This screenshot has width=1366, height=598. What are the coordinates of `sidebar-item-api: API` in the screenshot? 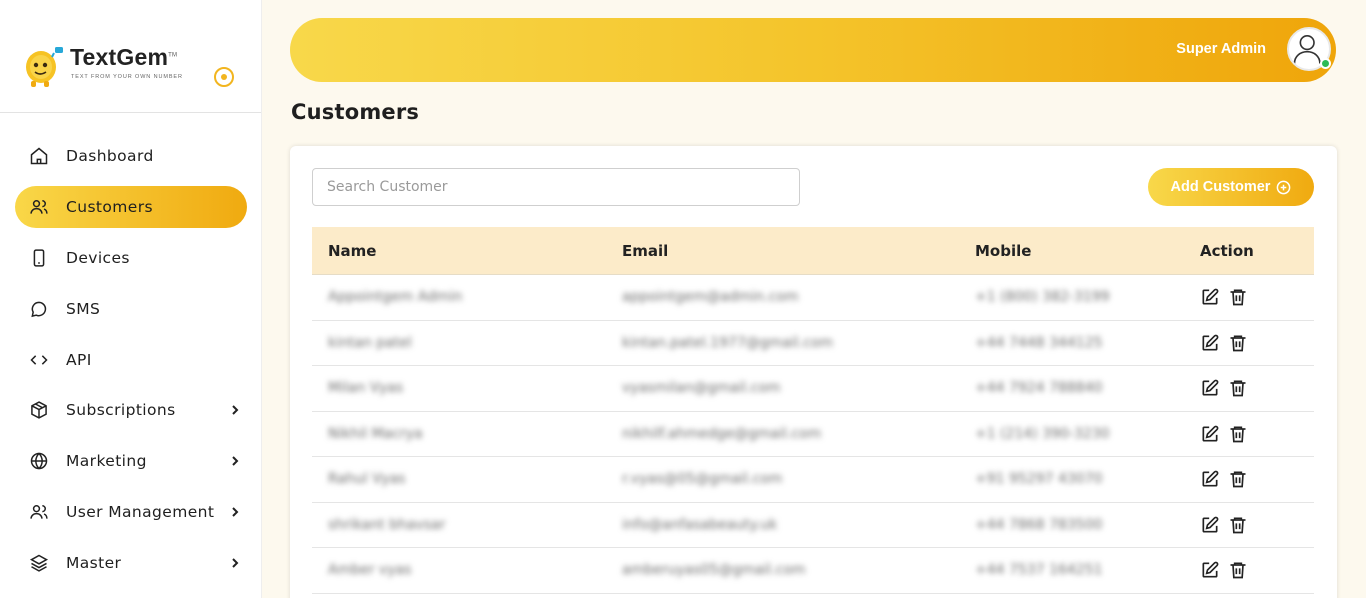 It's located at (131, 360).